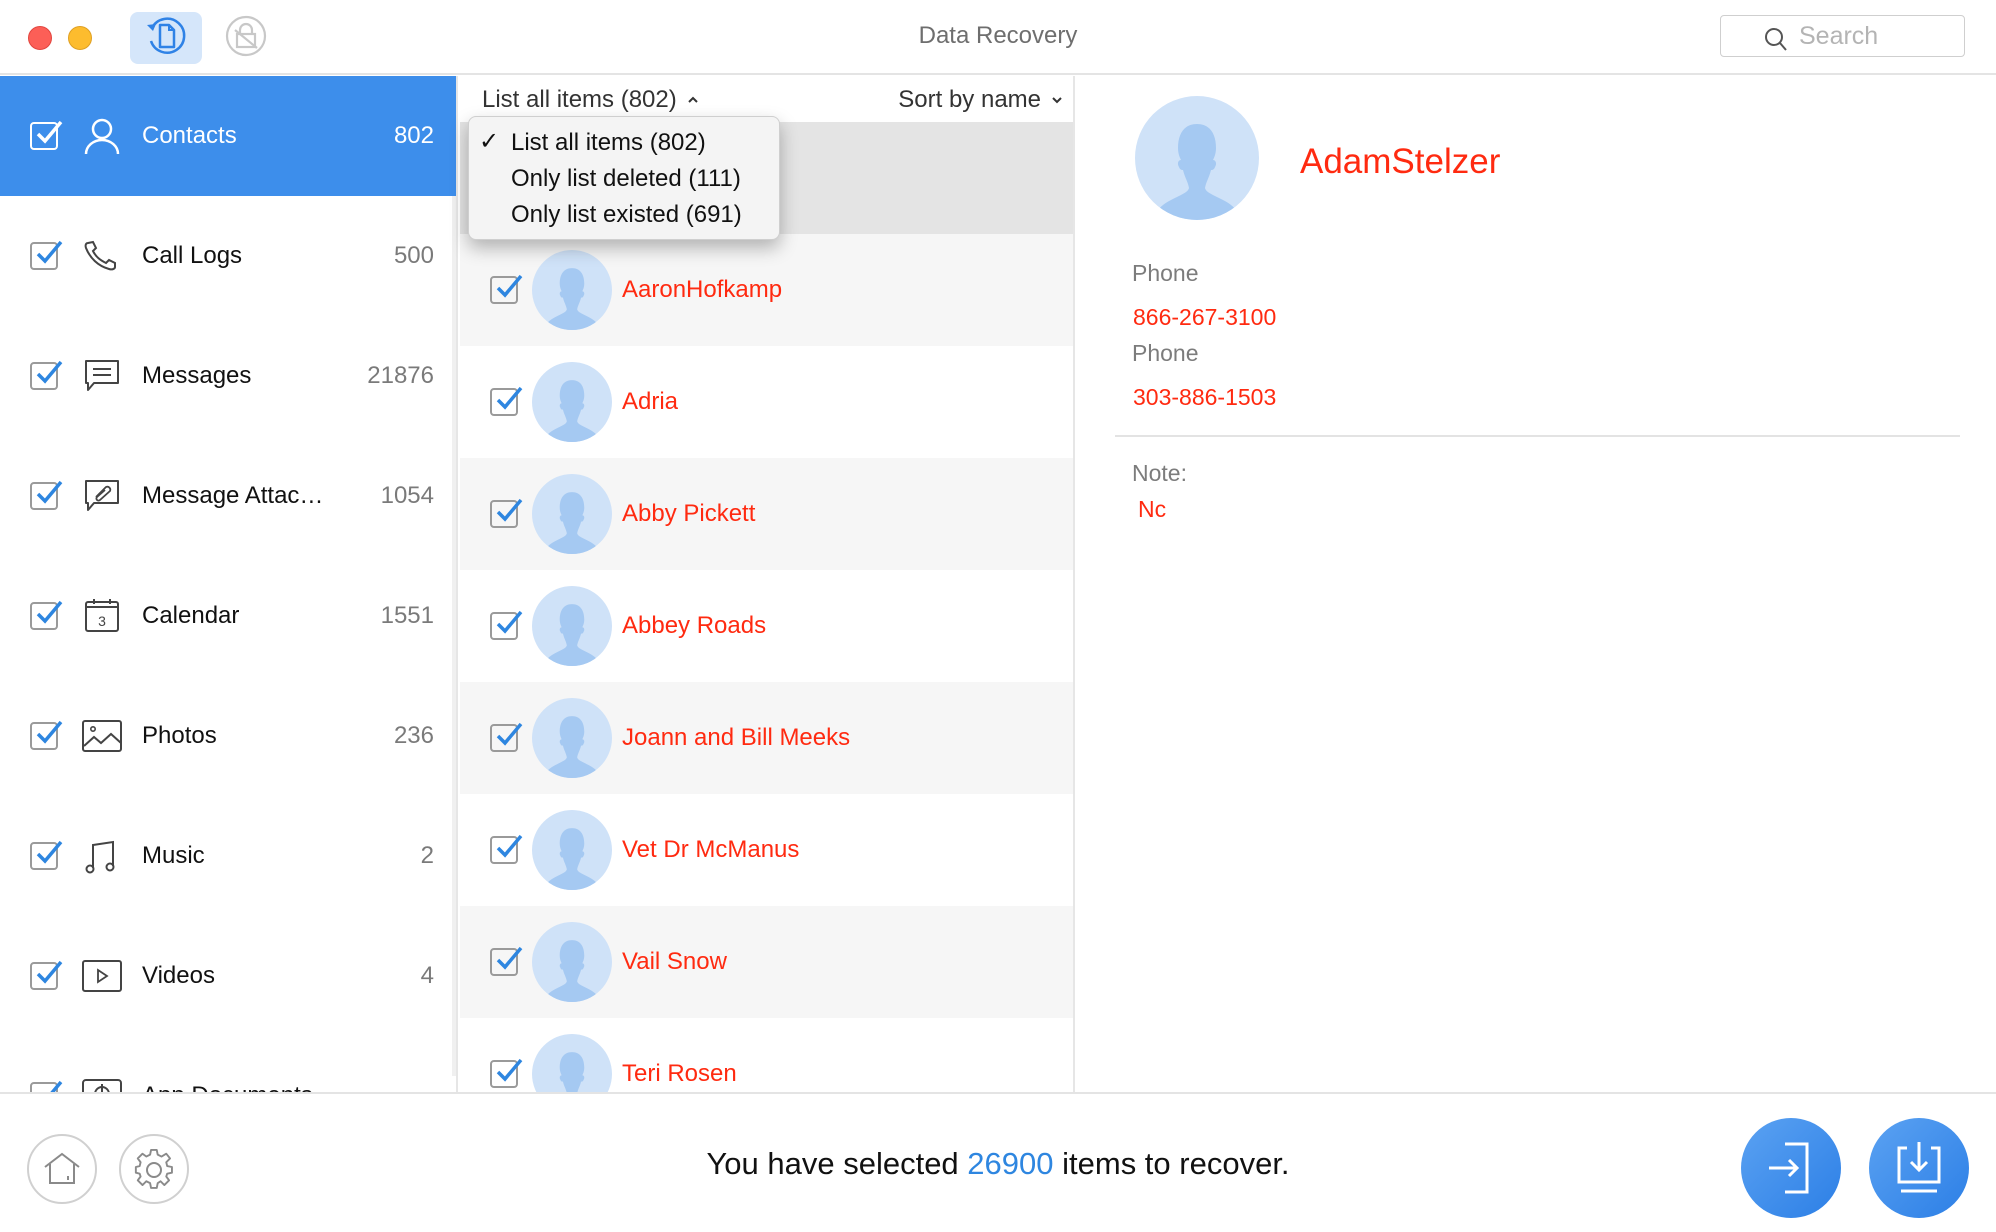 The height and width of the screenshot is (1232, 1996). What do you see at coordinates (228, 256) in the screenshot?
I see `sidebar-item-call-logs: Call Logs 500` at bounding box center [228, 256].